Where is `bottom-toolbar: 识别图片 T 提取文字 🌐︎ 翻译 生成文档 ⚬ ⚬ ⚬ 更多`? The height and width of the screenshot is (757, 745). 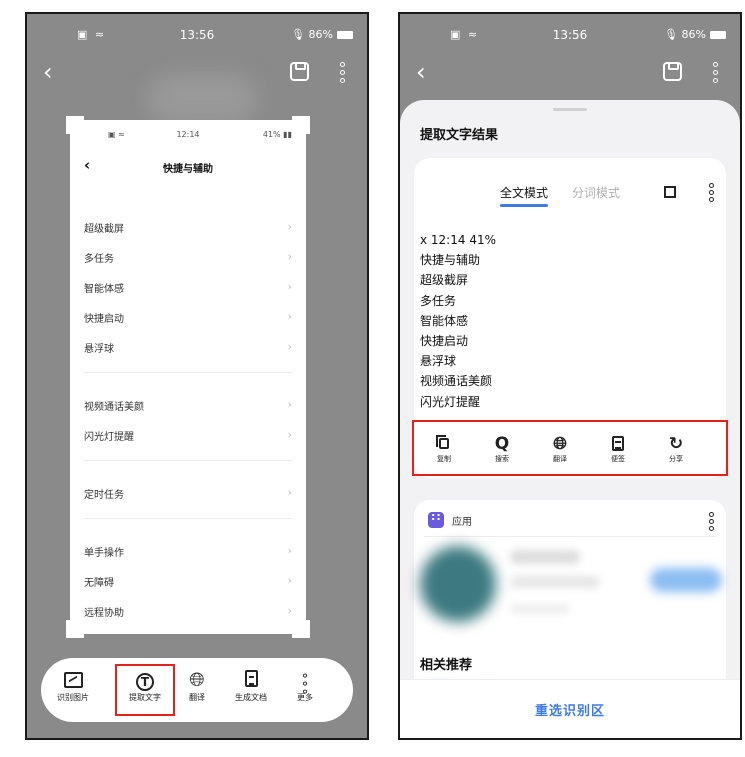
bottom-toolbar: 识别图片 T 提取文字 🌐︎ 翻译 生成文档 ⚬ ⚬ ⚬ 更多 is located at coordinates (197, 690).